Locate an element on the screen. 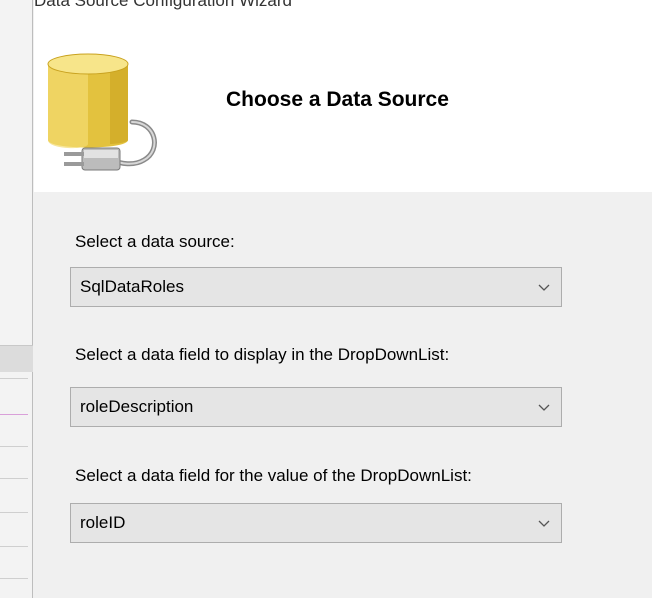 Image resolution: width=652 pixels, height=598 pixels. data-source-dropdown: SqlDataRoles is located at coordinates (316, 287).